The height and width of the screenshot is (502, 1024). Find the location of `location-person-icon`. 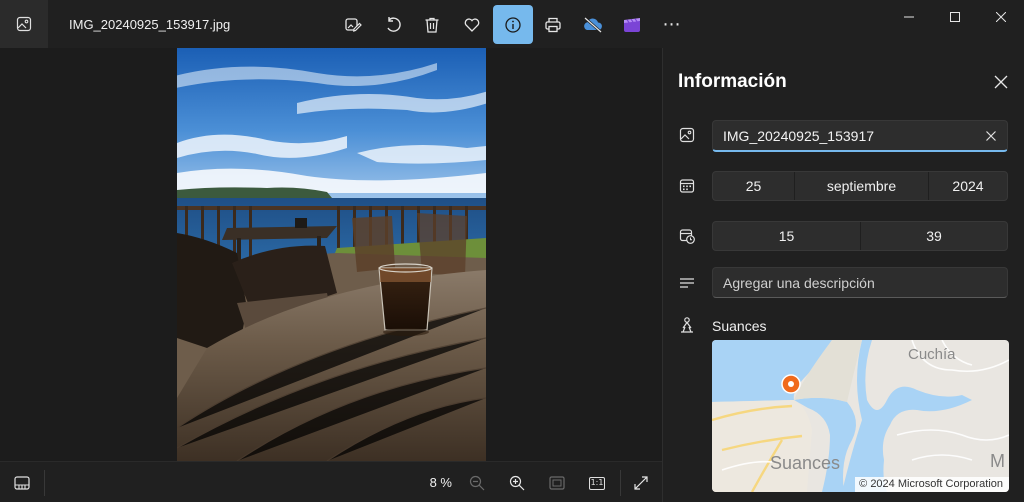

location-person-icon is located at coordinates (687, 325).